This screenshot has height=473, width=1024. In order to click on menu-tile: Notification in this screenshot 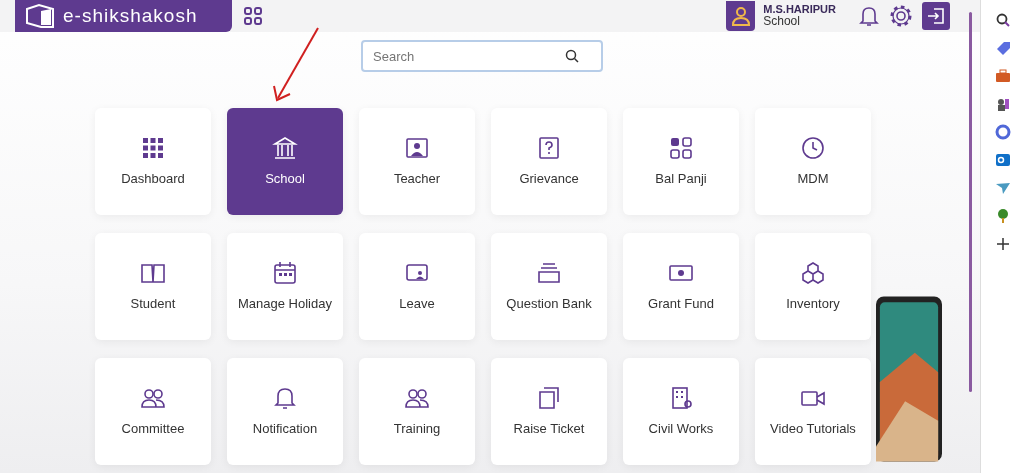, I will do `click(285, 411)`.